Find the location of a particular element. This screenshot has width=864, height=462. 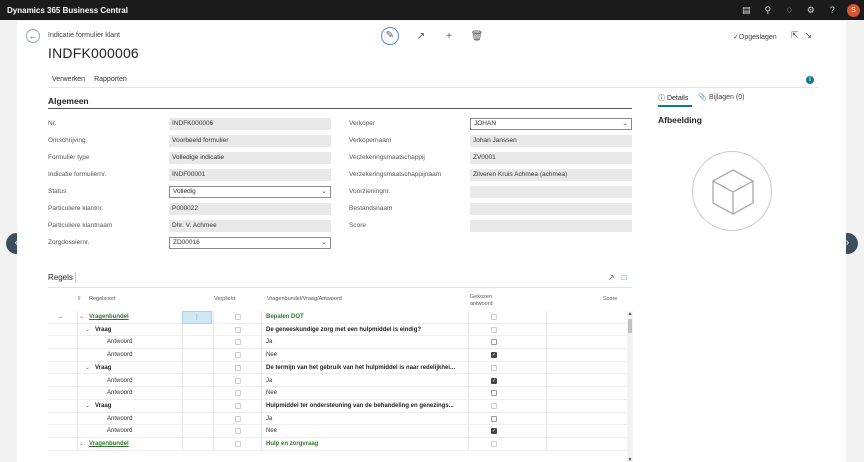

field-value: P000022 is located at coordinates (185, 208).